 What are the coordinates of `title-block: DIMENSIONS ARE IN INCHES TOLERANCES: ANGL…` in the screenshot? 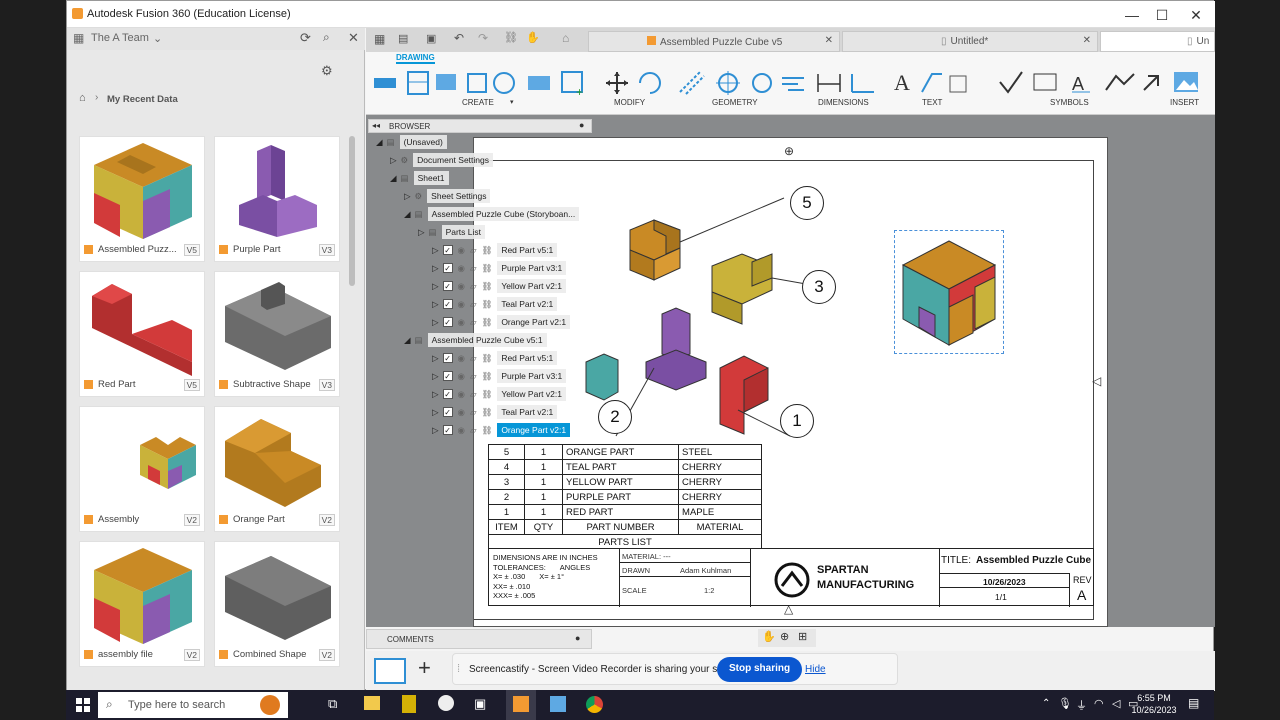 It's located at (791, 577).